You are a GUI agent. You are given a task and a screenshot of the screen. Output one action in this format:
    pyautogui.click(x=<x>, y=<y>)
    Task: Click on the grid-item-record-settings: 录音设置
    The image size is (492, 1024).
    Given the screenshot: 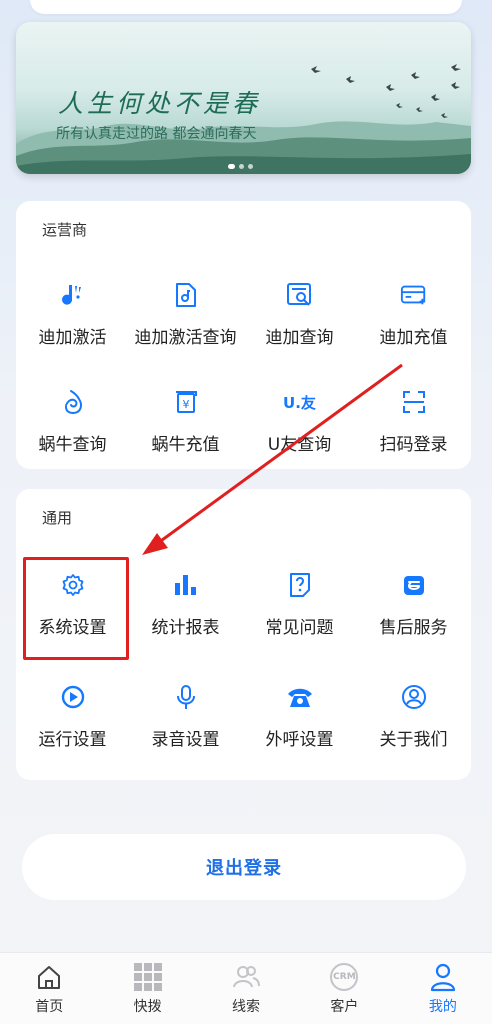 What is the action you would take?
    pyautogui.click(x=185, y=716)
    